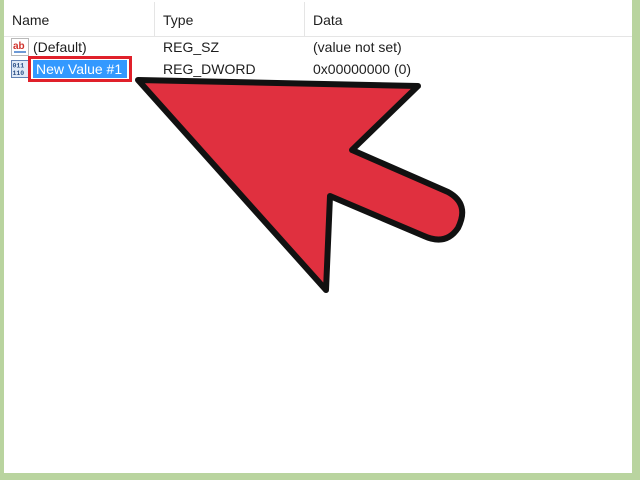 The image size is (640, 480). What do you see at coordinates (362, 69) in the screenshot?
I see `value-data: 0x00000000 (0)` at bounding box center [362, 69].